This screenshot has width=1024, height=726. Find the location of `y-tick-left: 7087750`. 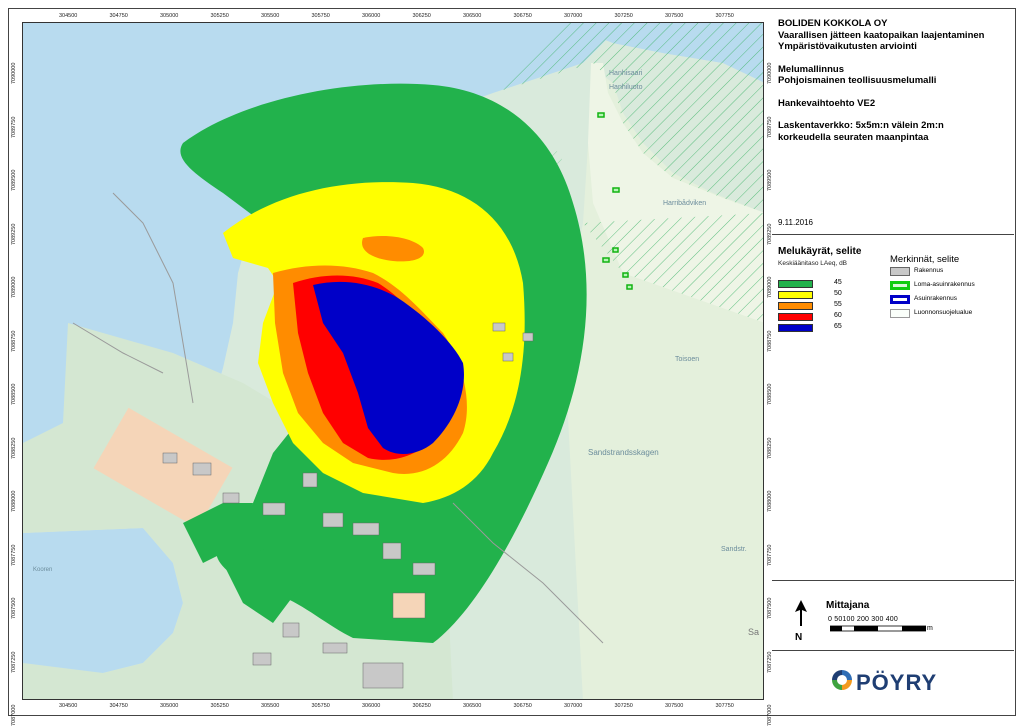

y-tick-left: 7087750 is located at coordinates (14, 555).